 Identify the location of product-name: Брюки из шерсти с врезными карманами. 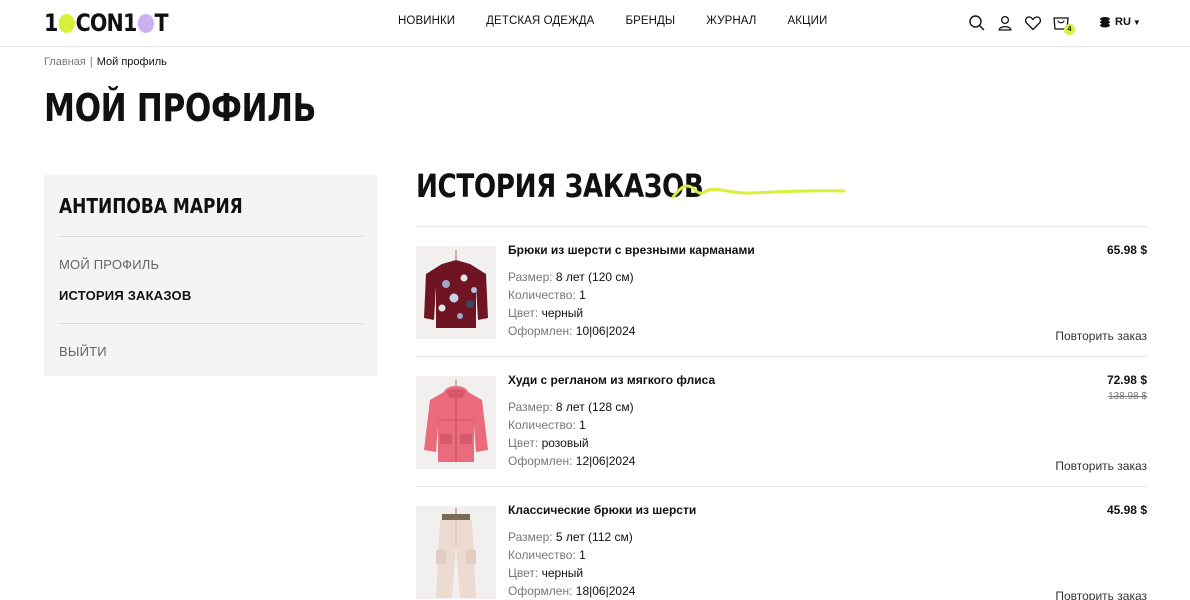
(631, 250).